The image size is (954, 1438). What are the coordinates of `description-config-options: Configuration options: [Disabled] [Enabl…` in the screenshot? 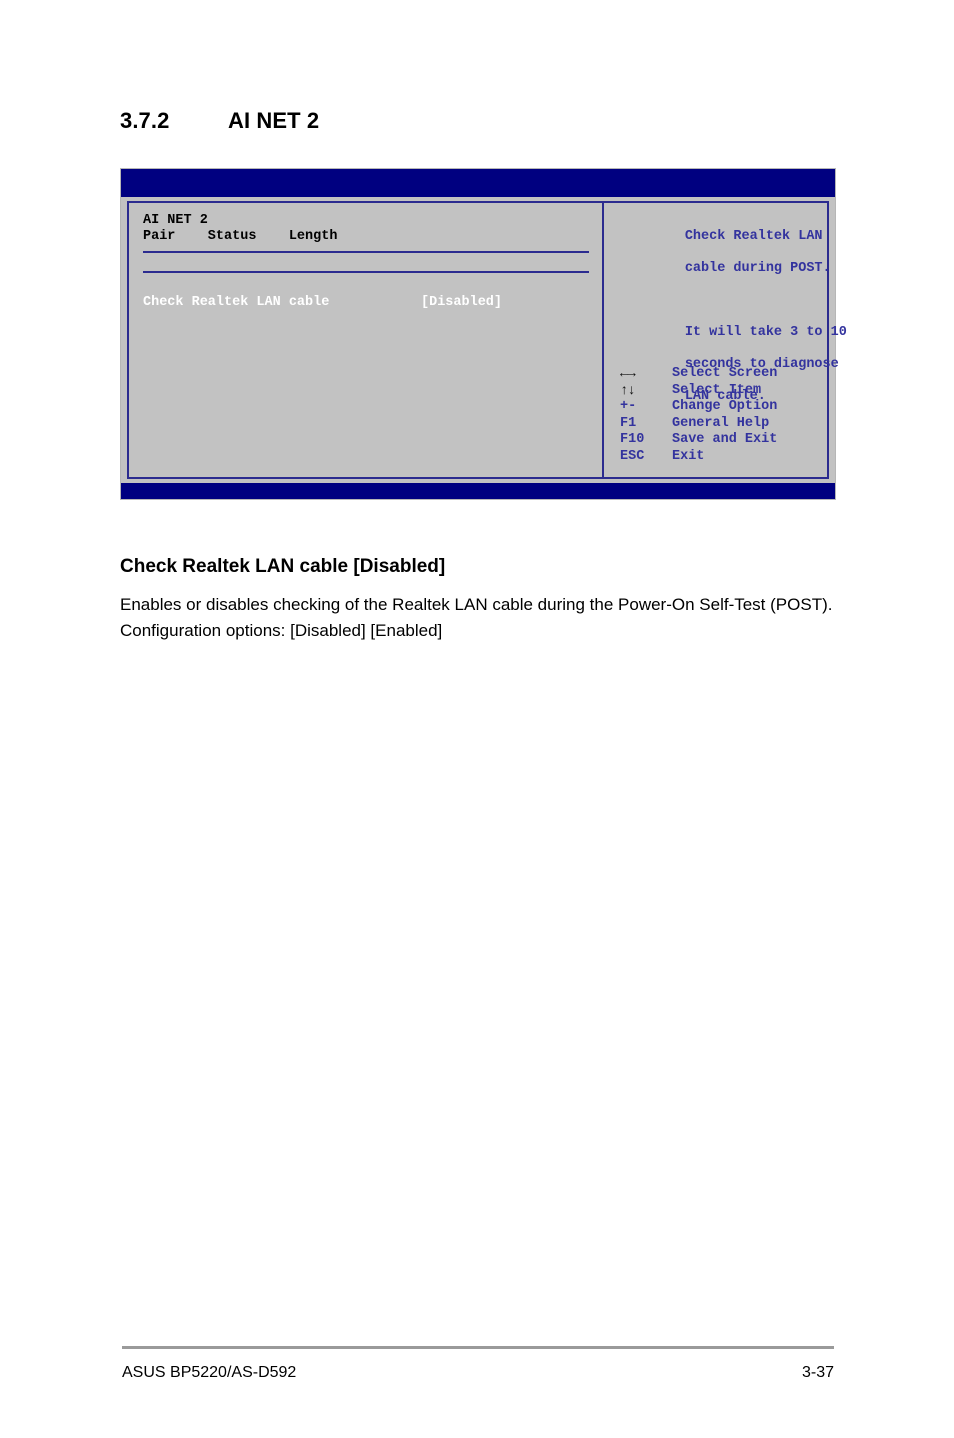 It's located at (281, 630).